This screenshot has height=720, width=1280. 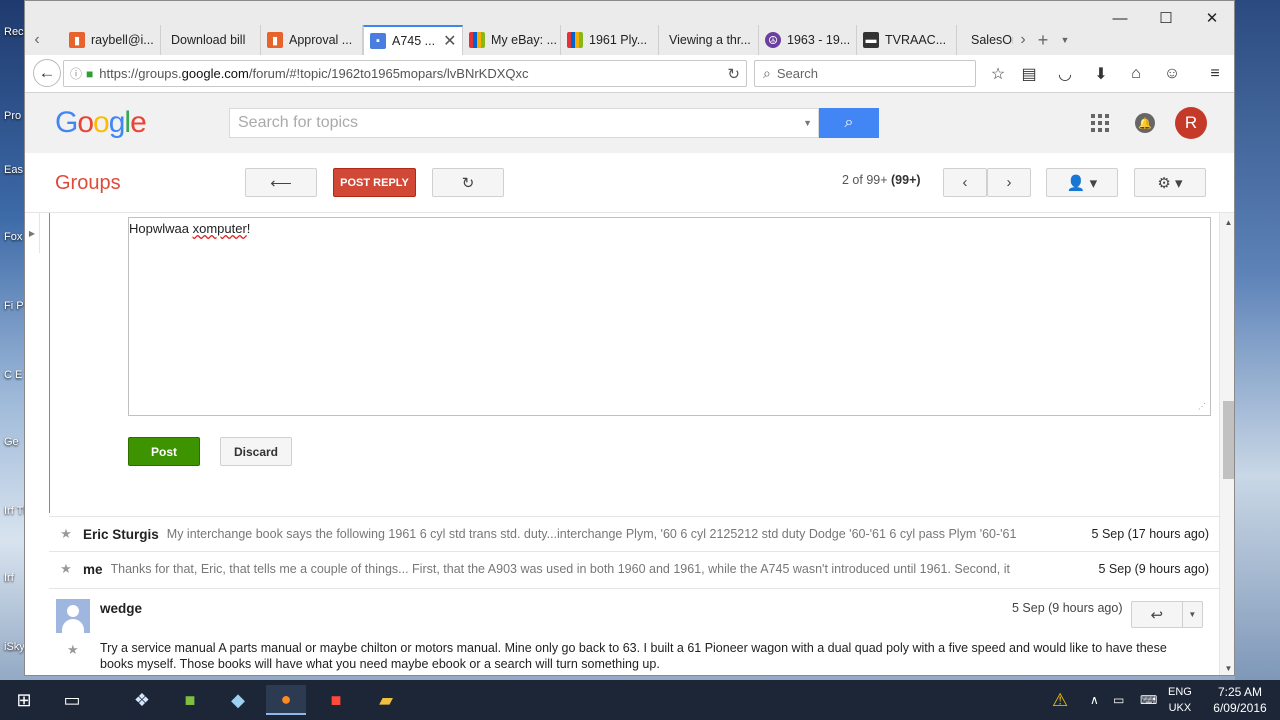 What do you see at coordinates (985, 40) in the screenshot?
I see `tab-salesor: SalesOr` at bounding box center [985, 40].